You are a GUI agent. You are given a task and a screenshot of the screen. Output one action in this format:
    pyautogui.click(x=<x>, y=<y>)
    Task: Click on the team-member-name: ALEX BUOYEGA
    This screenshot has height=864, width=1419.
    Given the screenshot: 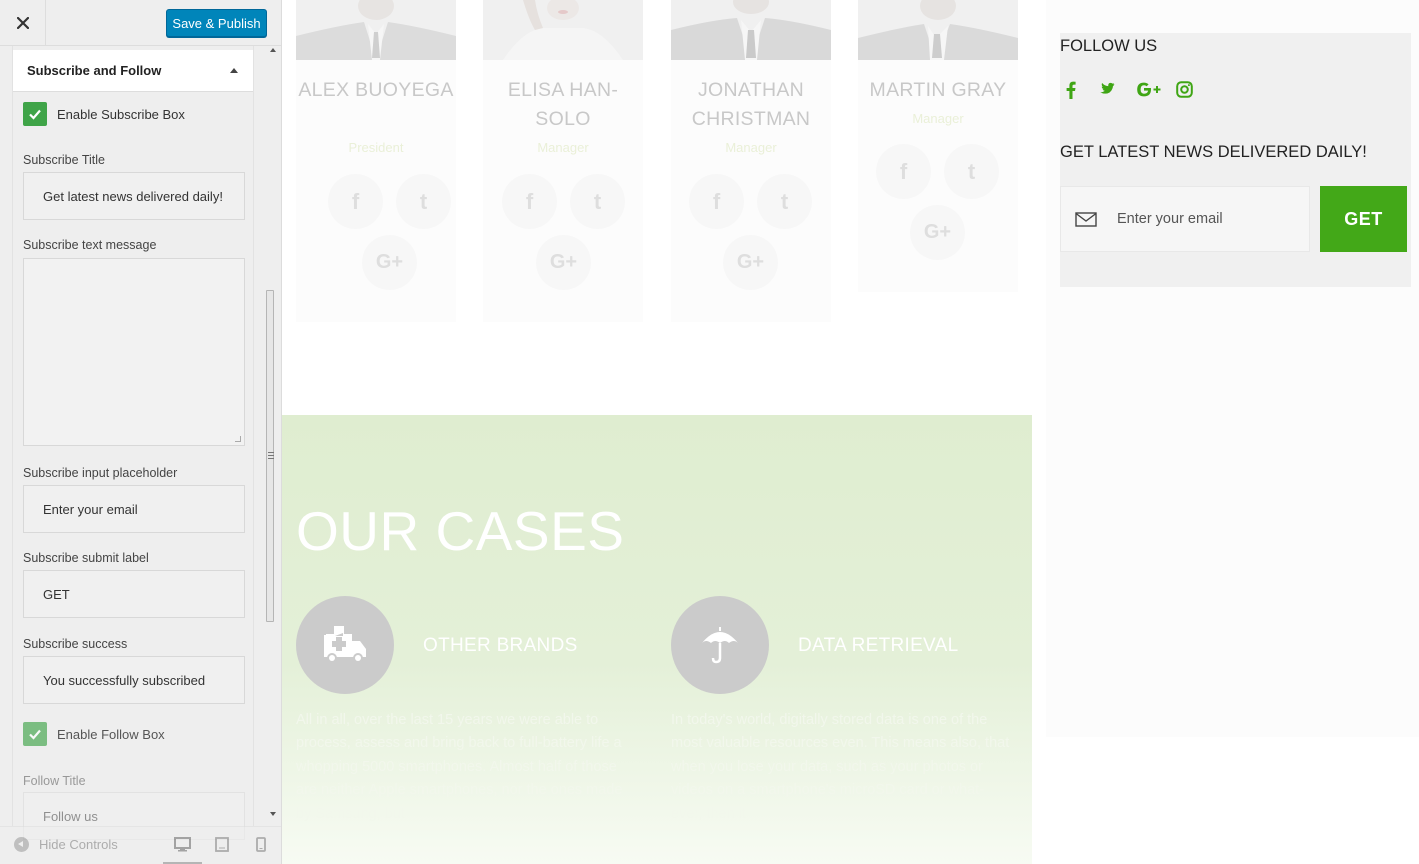 What is the action you would take?
    pyautogui.click(x=376, y=90)
    